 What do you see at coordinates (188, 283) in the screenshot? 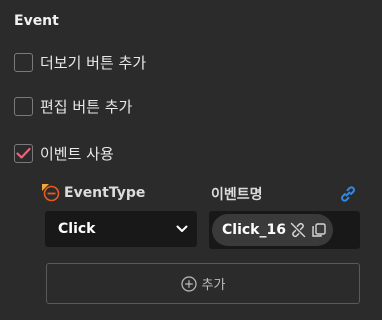
I see `plus-circle-icon` at bounding box center [188, 283].